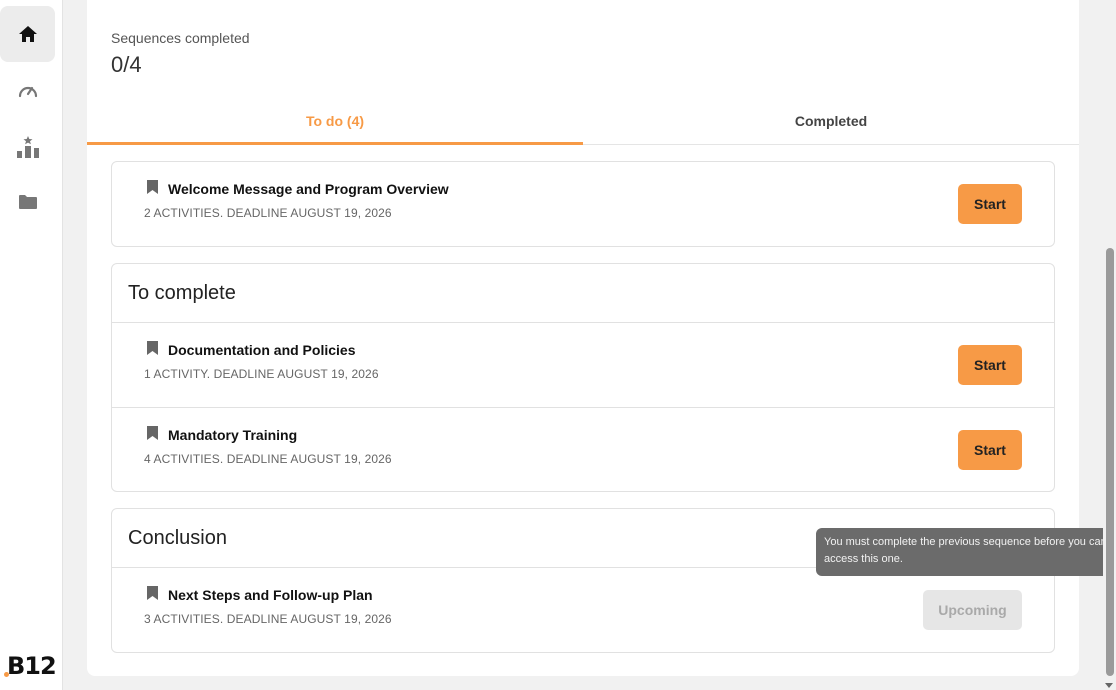 The width and height of the screenshot is (1116, 690). Describe the element at coordinates (972, 610) in the screenshot. I see `upcoming-button: Upcoming` at that location.